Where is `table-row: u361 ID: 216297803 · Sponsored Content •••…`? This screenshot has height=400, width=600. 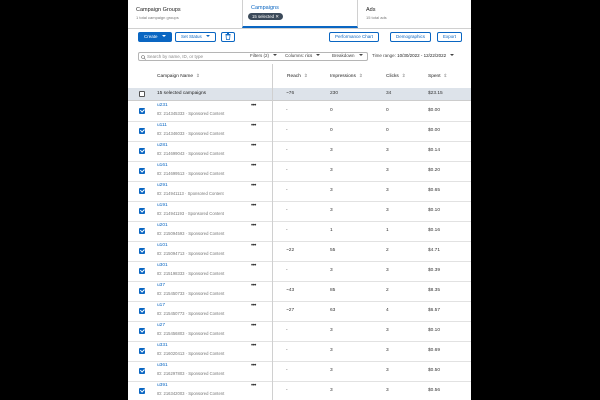
table-row: u361 ID: 216297803 · Sponsored Content •••… is located at coordinates (299, 371).